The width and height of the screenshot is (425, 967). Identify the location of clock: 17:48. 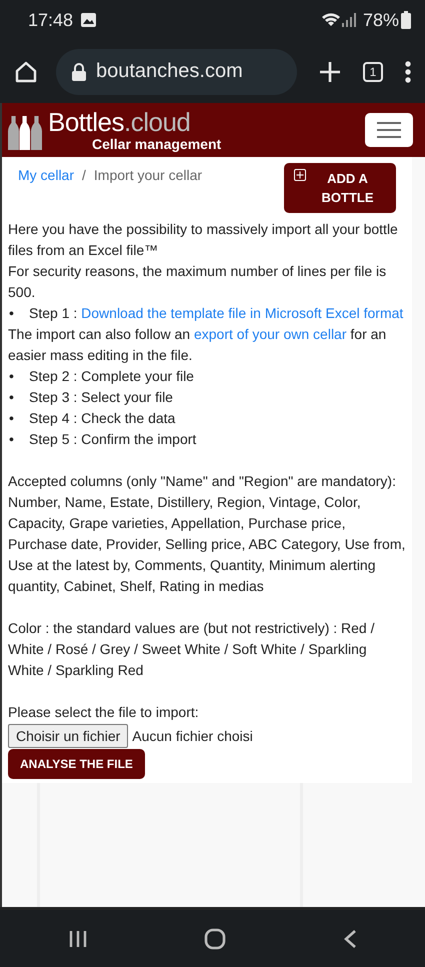
(51, 20).